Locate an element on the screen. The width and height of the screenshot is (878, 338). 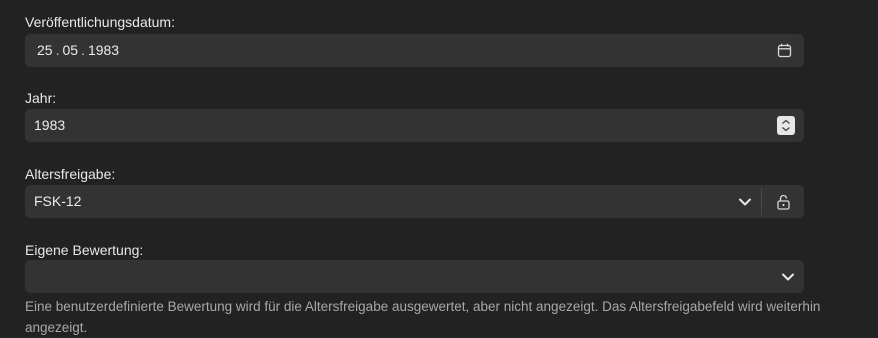
unlock-icon is located at coordinates (783, 201).